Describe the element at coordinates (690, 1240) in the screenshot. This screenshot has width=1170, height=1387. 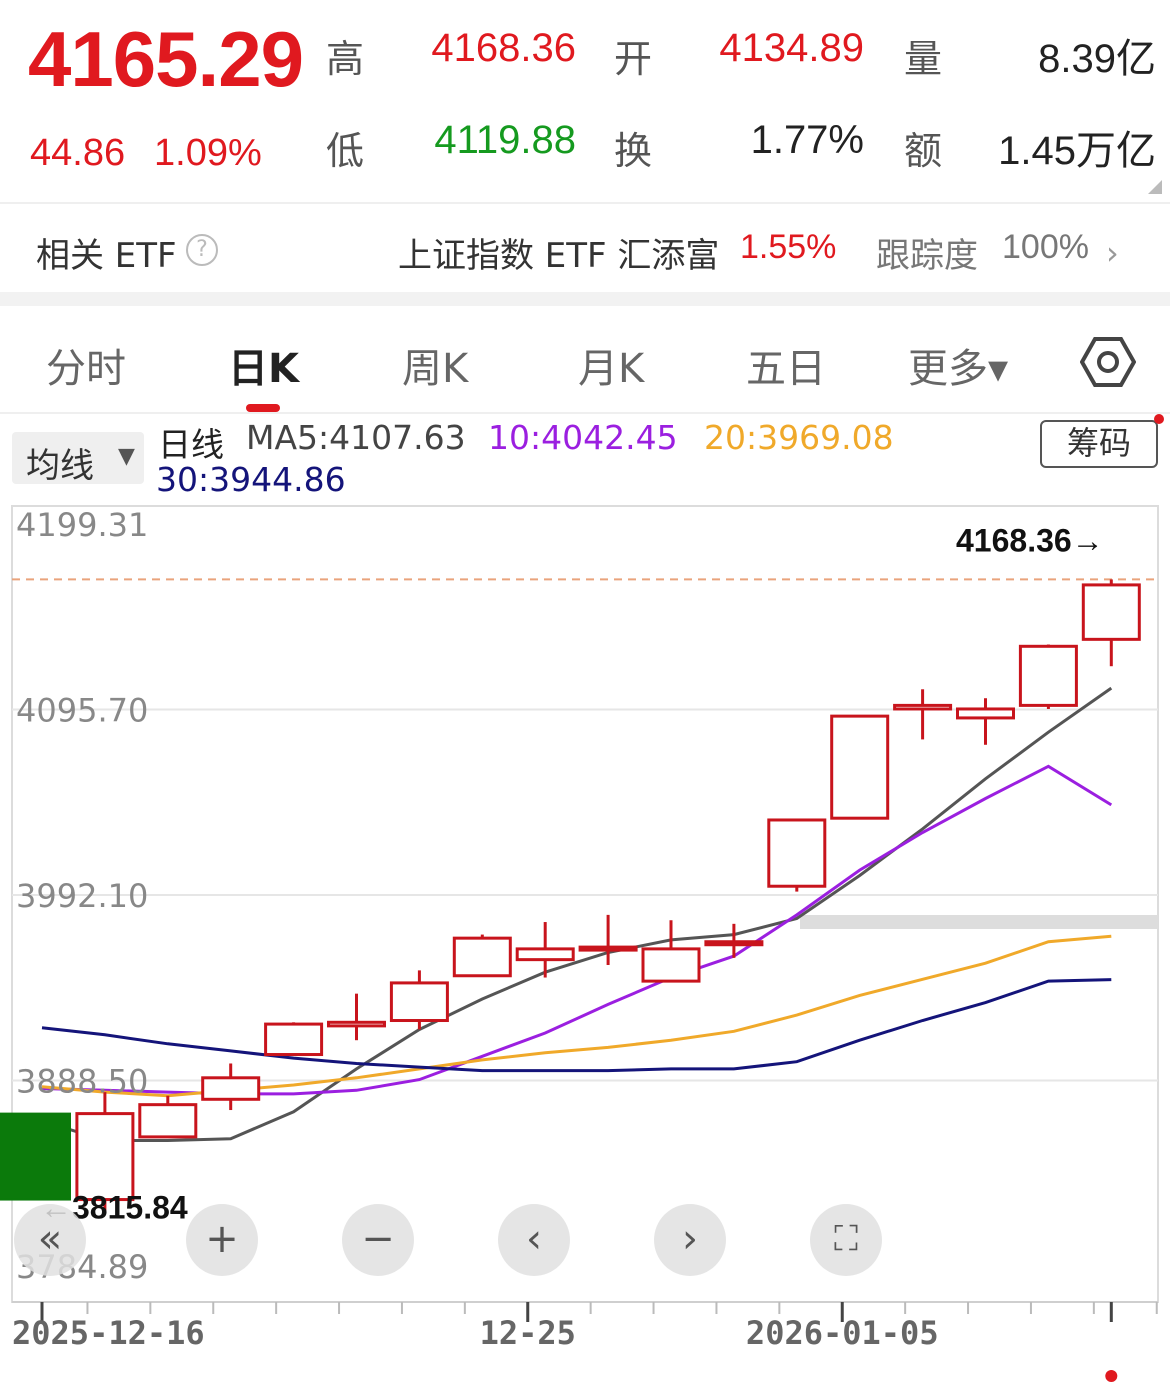
I see `next-button: ›` at that location.